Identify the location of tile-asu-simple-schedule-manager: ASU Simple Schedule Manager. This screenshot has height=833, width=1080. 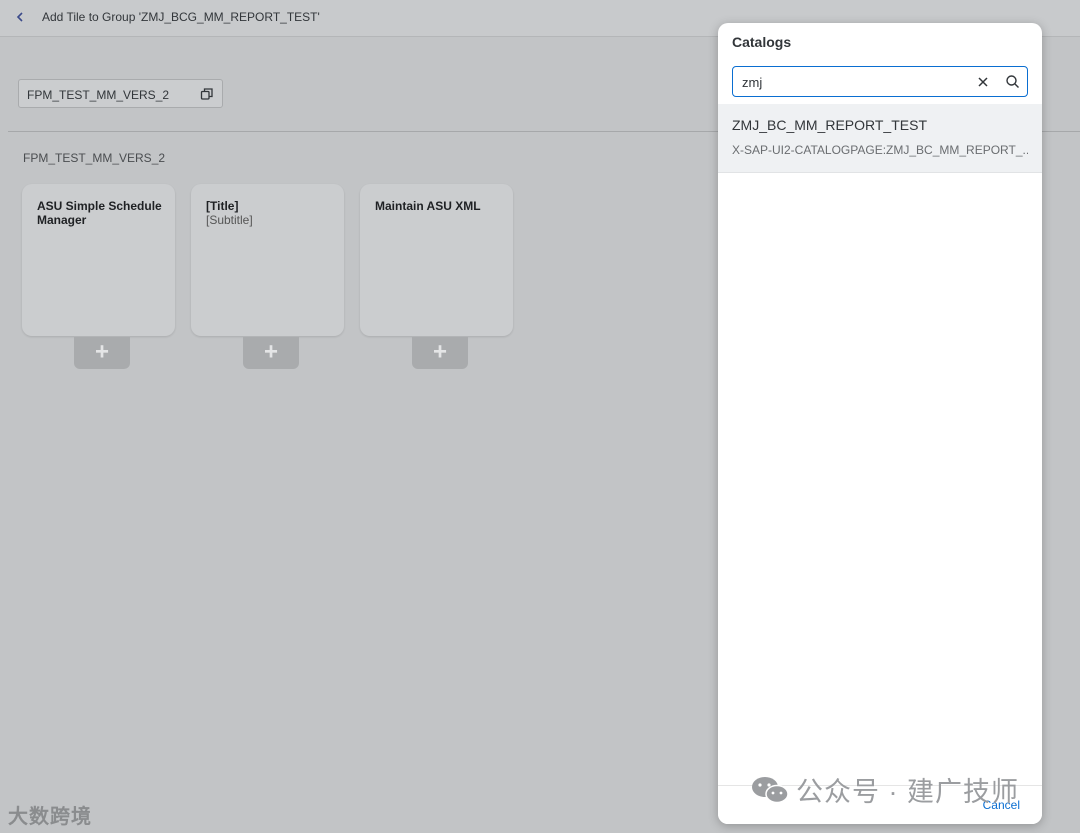
(98, 260).